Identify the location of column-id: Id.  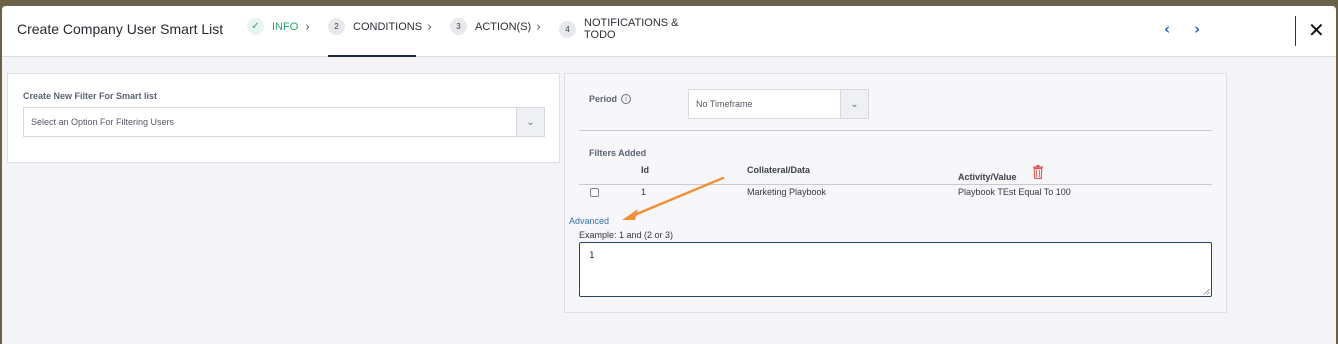
(645, 170).